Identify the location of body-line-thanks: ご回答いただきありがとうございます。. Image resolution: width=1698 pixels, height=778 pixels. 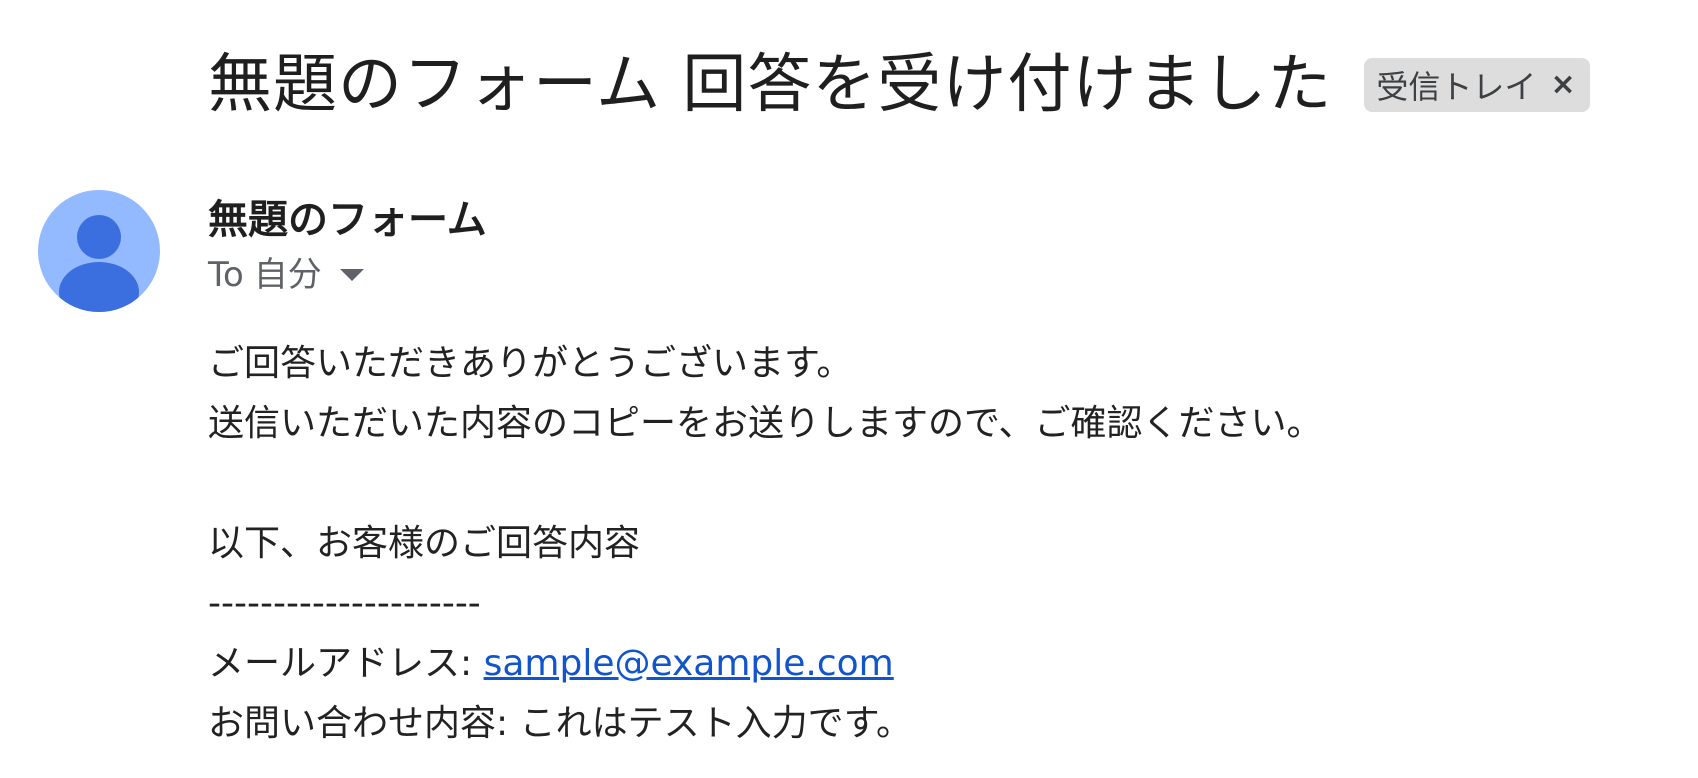
(530, 363).